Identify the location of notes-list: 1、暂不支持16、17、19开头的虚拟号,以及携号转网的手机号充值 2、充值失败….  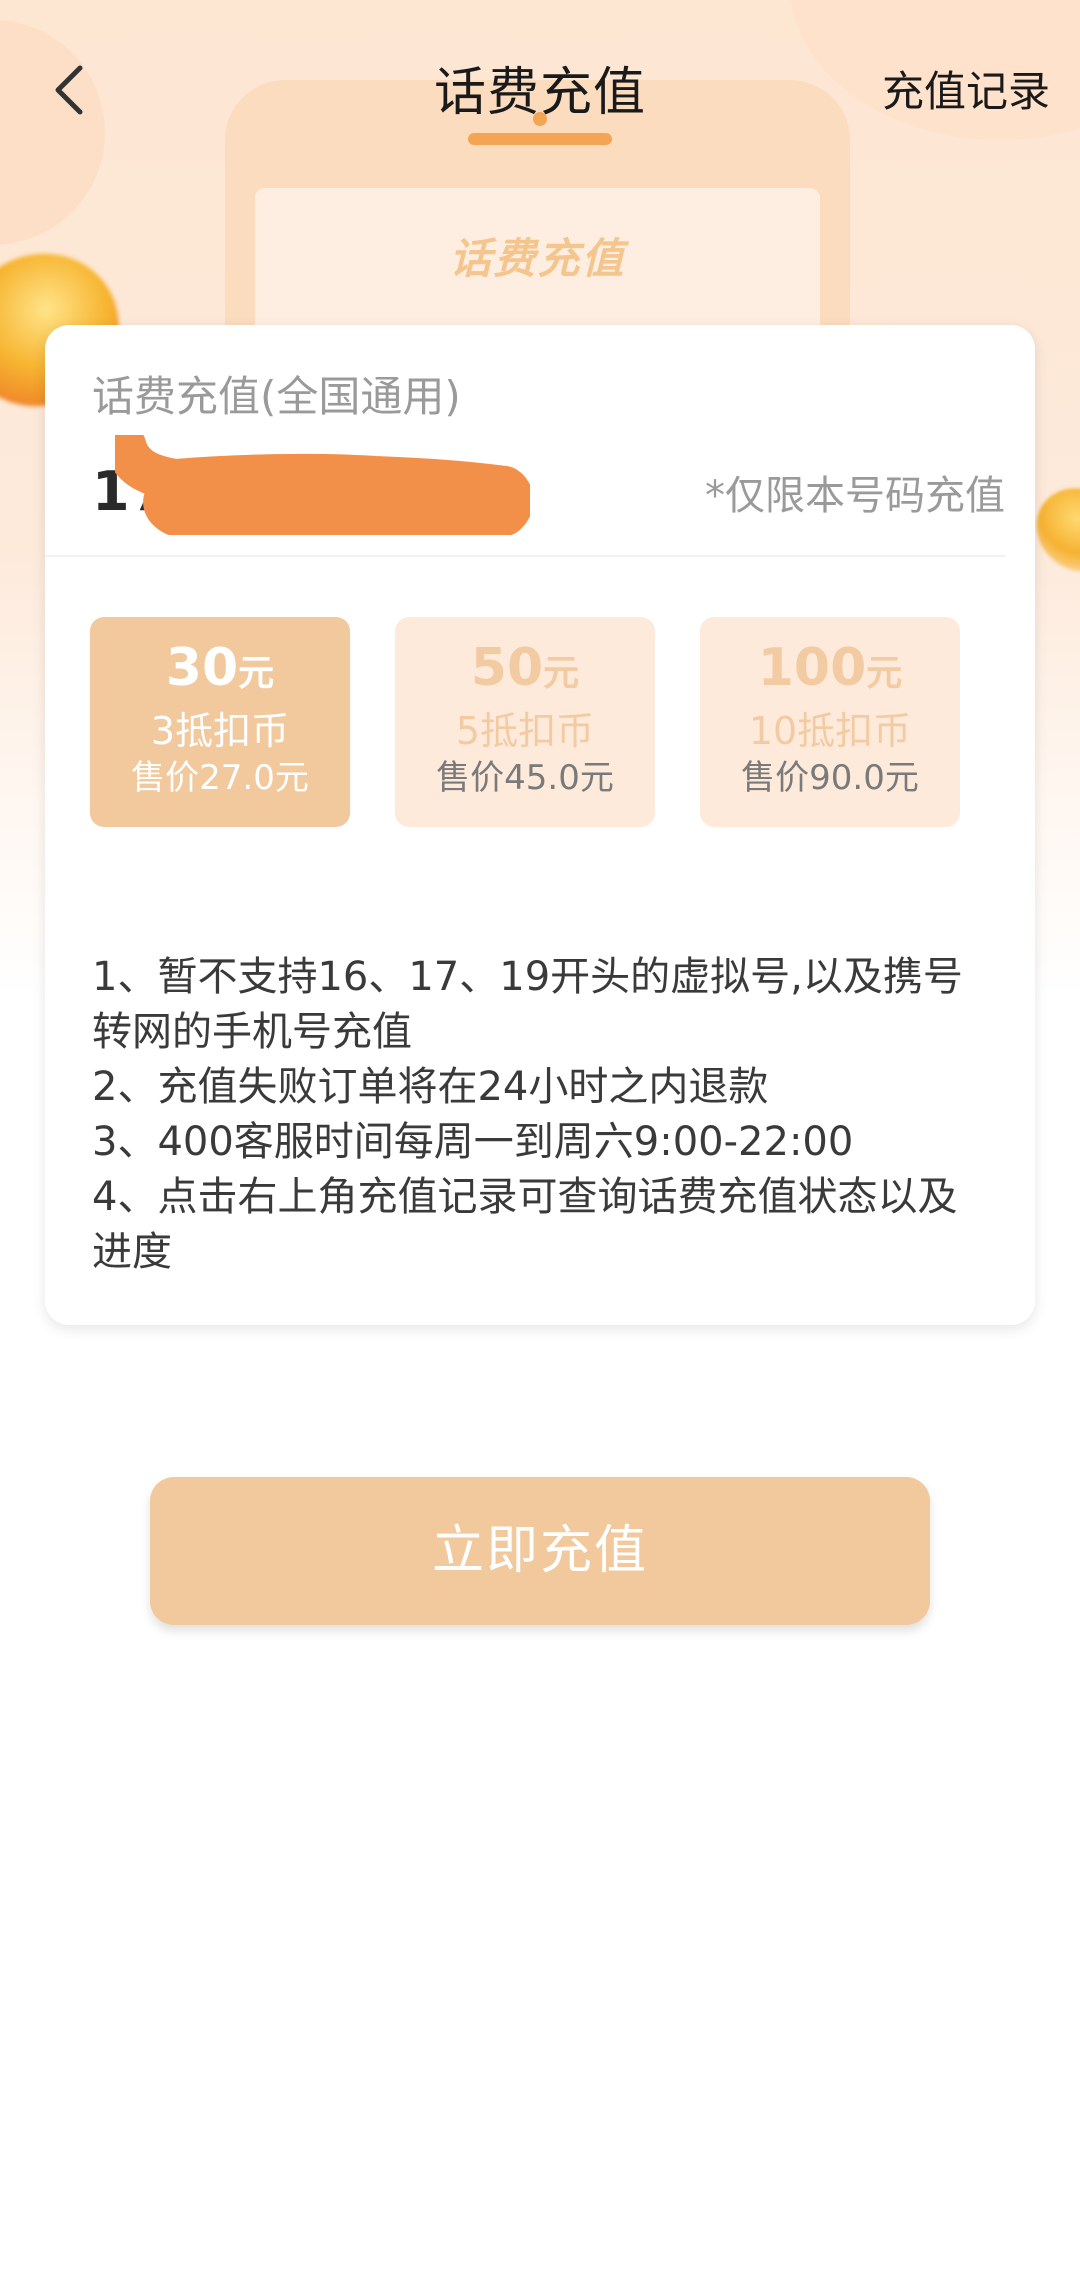
(542, 1115).